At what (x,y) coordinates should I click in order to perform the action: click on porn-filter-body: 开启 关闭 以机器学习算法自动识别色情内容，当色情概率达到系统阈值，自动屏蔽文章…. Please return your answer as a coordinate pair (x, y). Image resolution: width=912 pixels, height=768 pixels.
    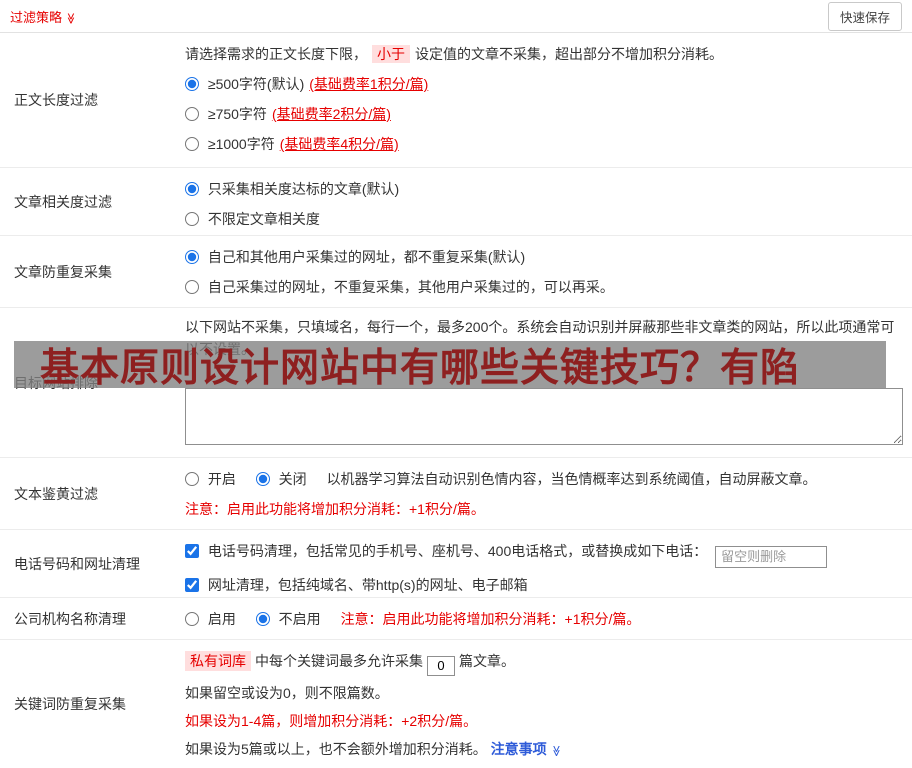
    Looking at the image, I should click on (543, 493).